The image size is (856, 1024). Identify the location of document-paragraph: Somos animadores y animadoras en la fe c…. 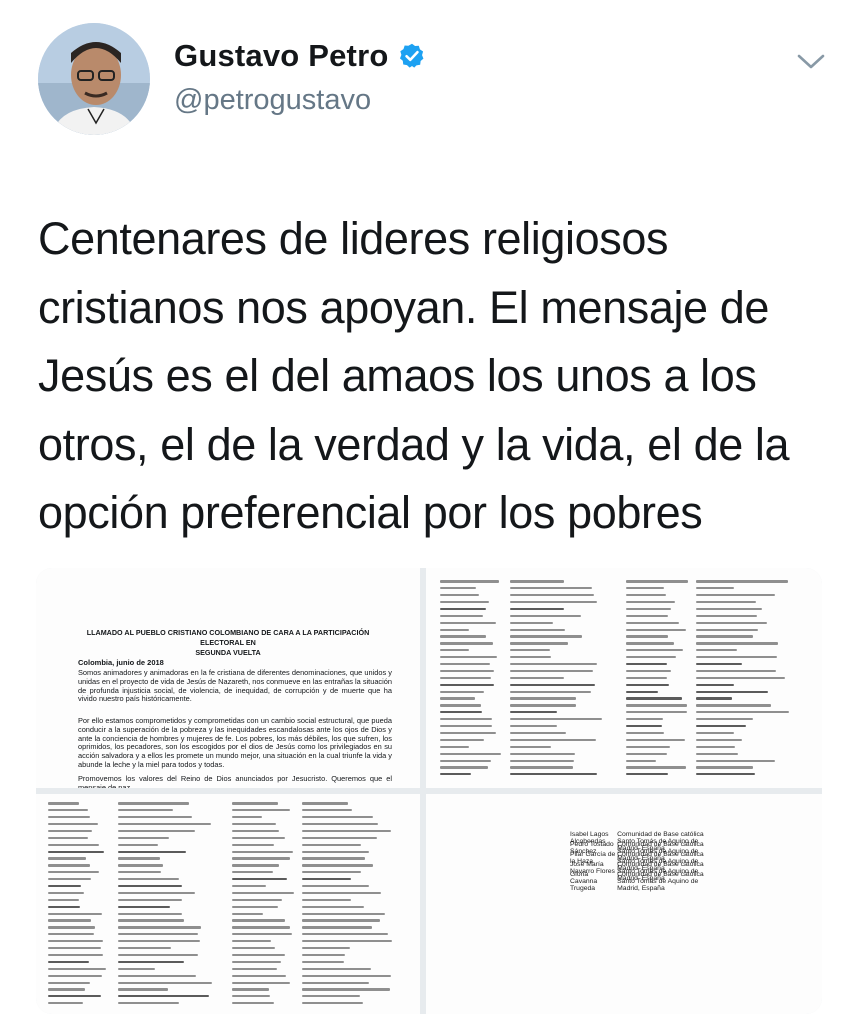
(235, 686).